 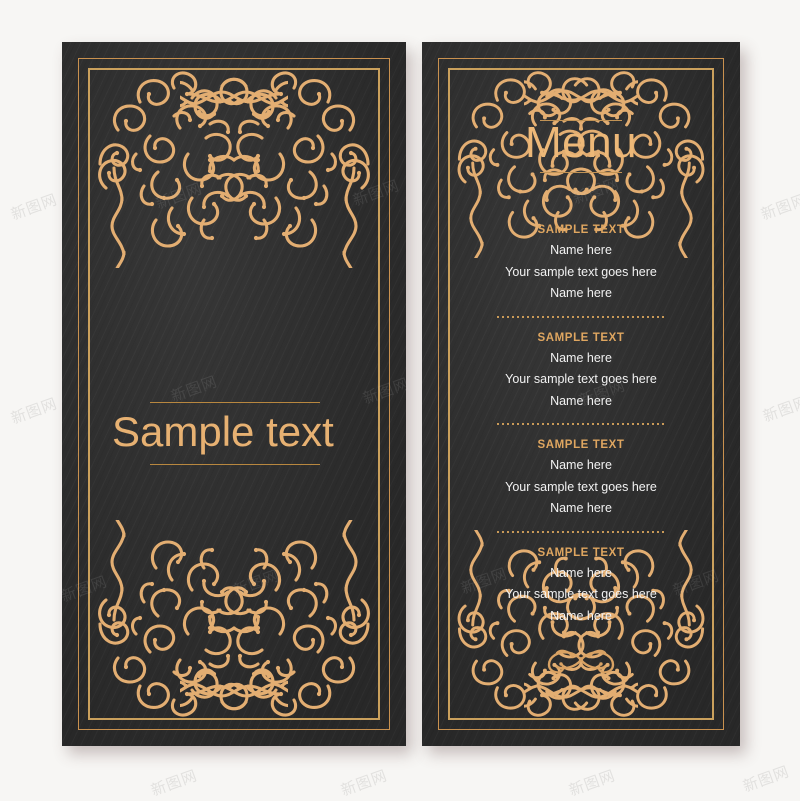 What do you see at coordinates (581, 142) in the screenshot?
I see `menu-heading: Menu` at bounding box center [581, 142].